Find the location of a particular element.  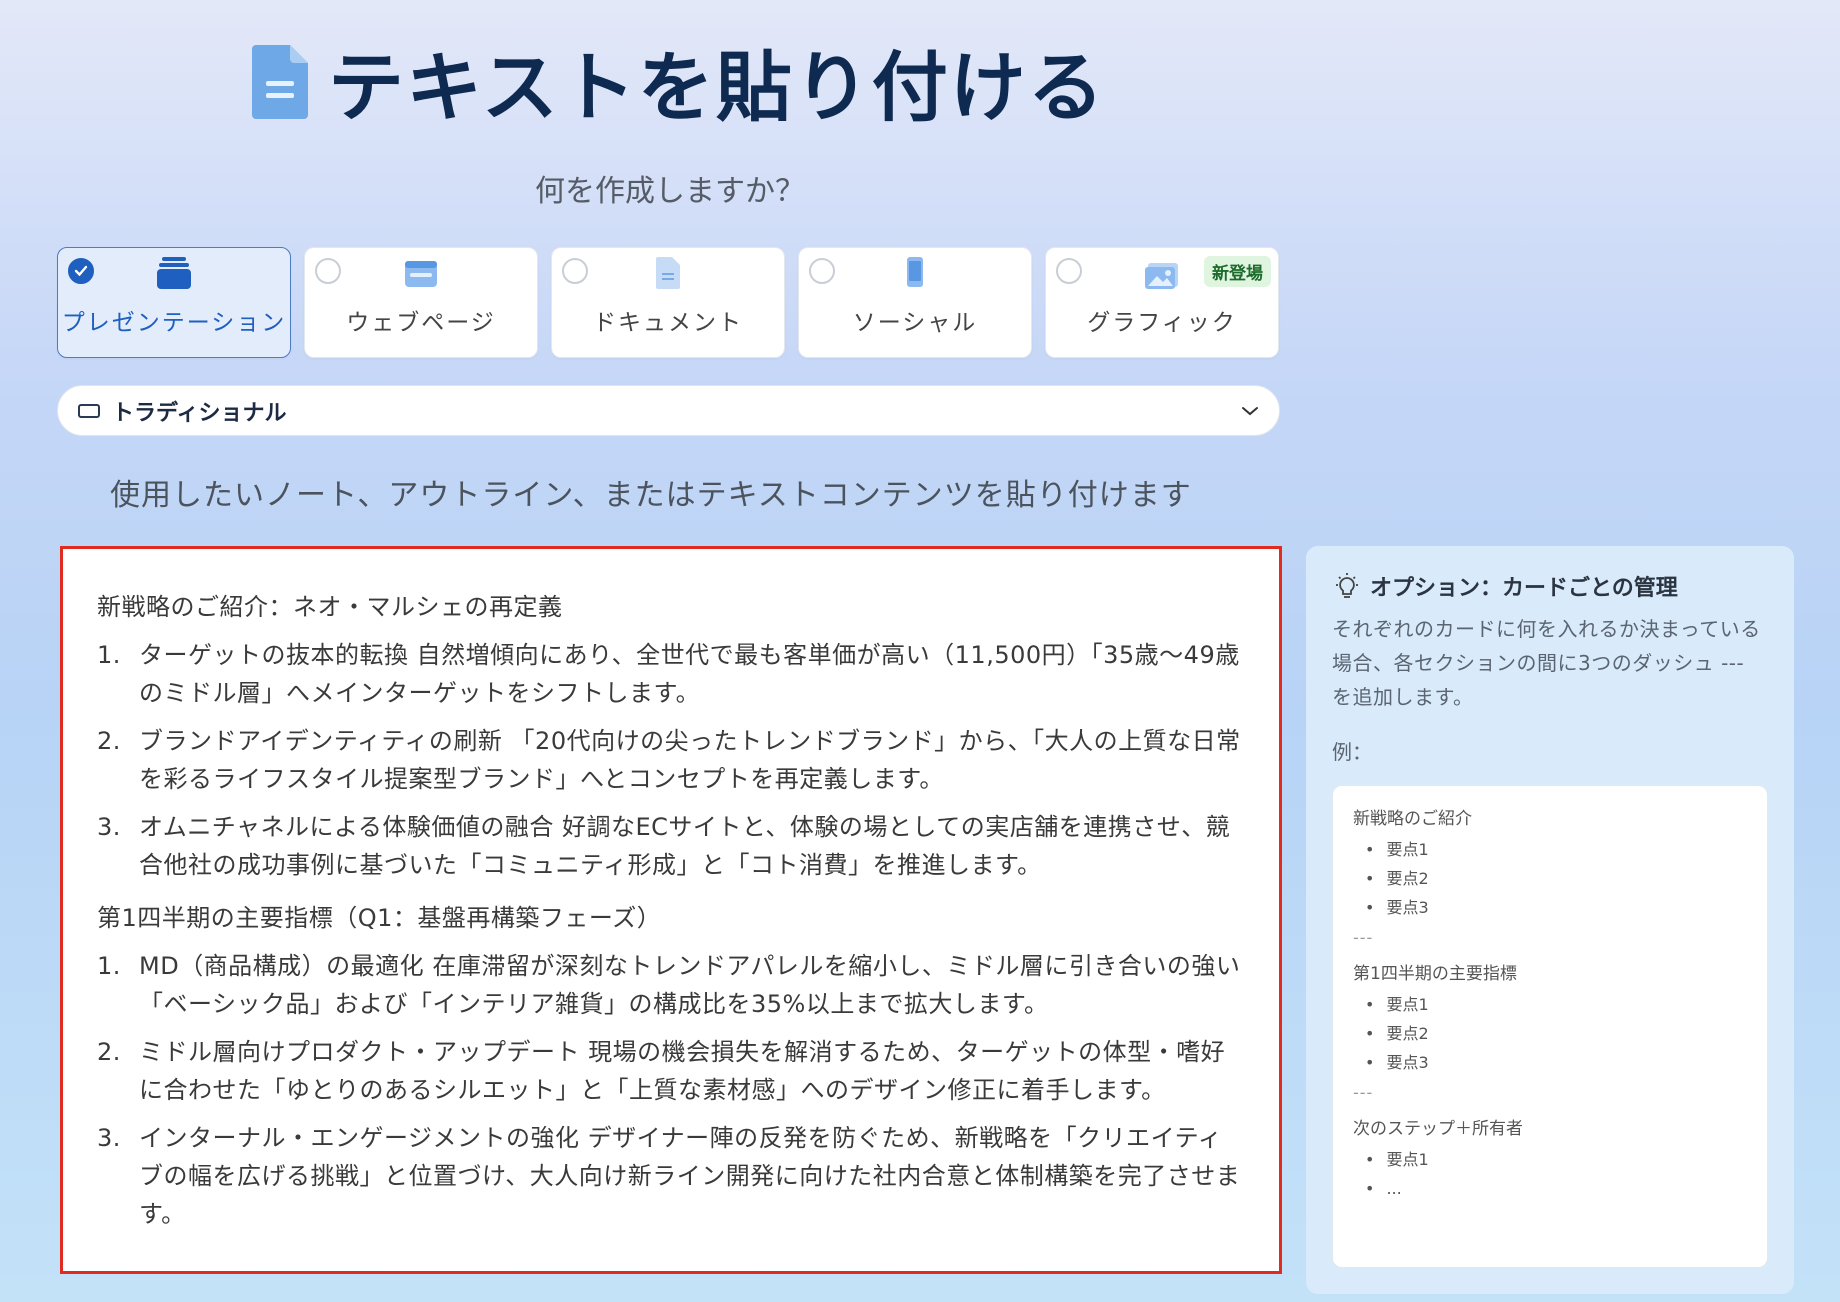

subtitle: 何を作成しますか？ is located at coordinates (670, 191).